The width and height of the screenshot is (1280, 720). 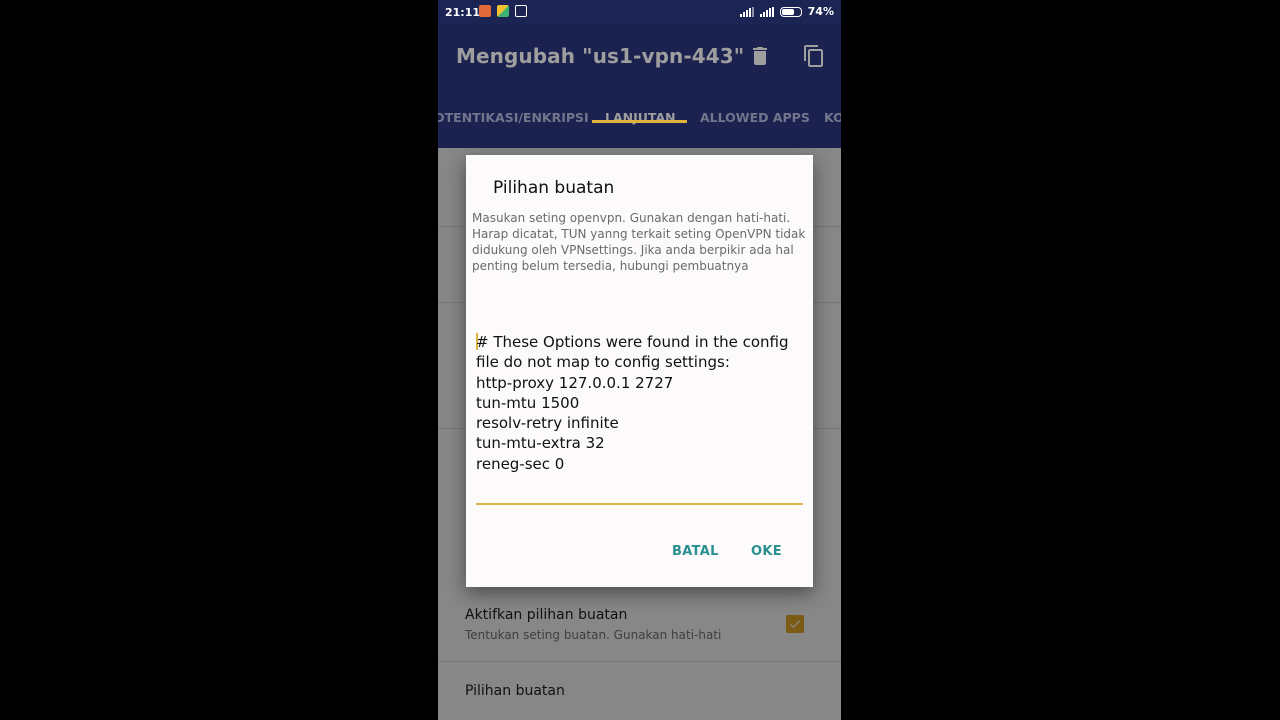 I want to click on cancel-button: BATAL, so click(x=695, y=551).